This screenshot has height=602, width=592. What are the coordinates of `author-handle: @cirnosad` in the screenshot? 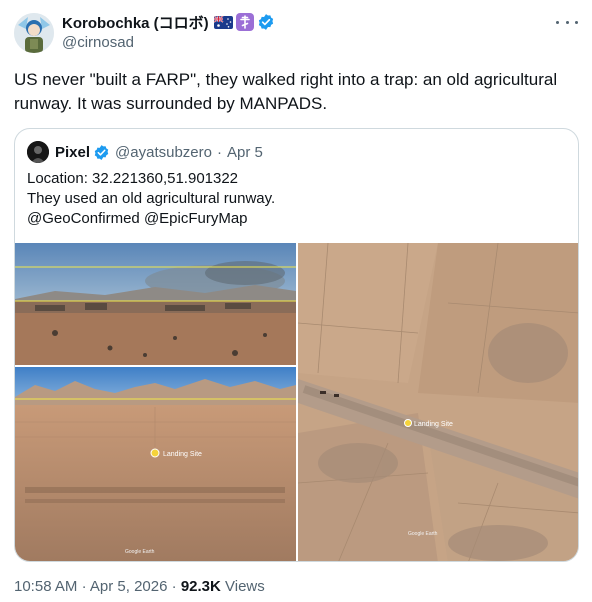 It's located at (168, 42).